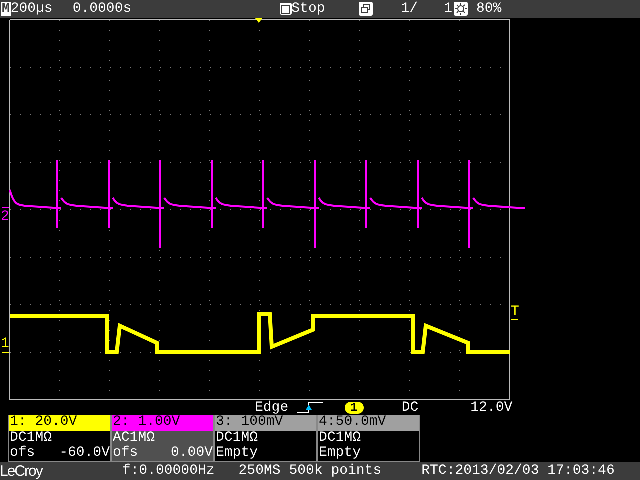 The width and height of the screenshot is (640, 480). I want to click on trigger-coupling: DC, so click(410, 408).